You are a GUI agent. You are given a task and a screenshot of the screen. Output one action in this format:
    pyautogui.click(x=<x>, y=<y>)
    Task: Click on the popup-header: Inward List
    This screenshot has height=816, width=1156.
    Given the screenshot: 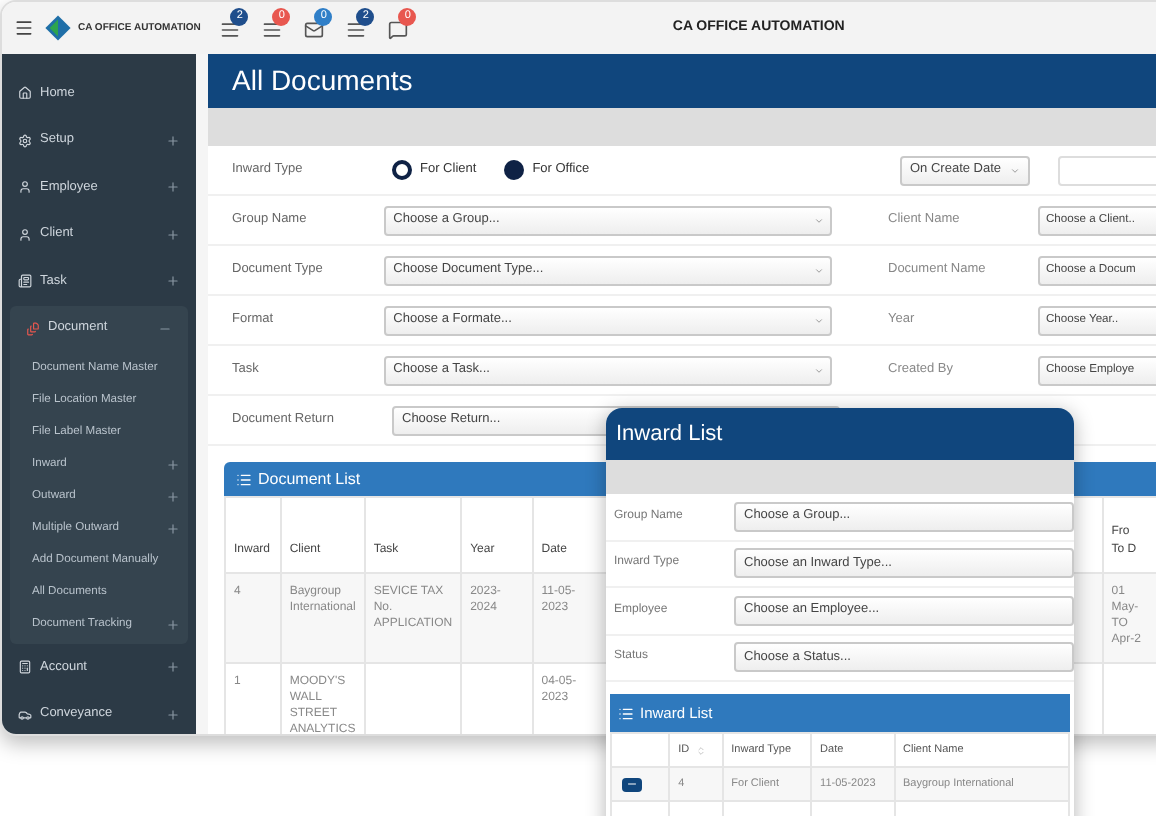 What is the action you would take?
    pyautogui.click(x=840, y=434)
    